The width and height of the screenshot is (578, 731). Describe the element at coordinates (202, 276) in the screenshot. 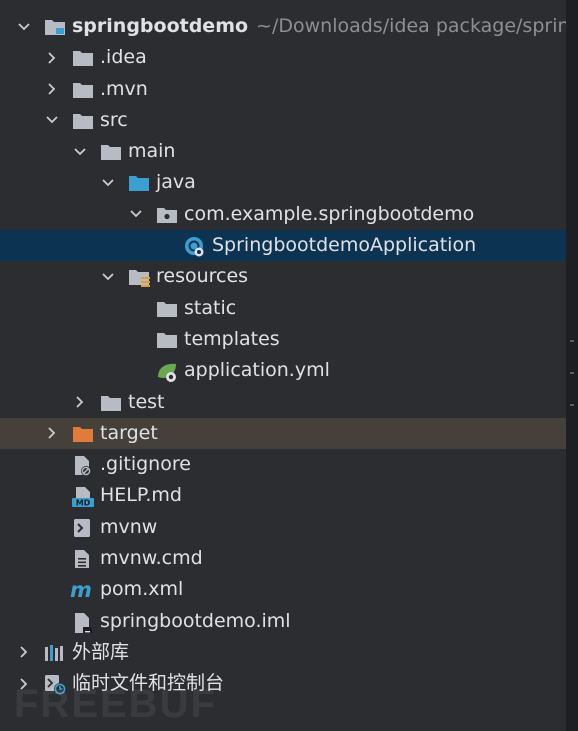

I see `tree-item-label: resources` at that location.